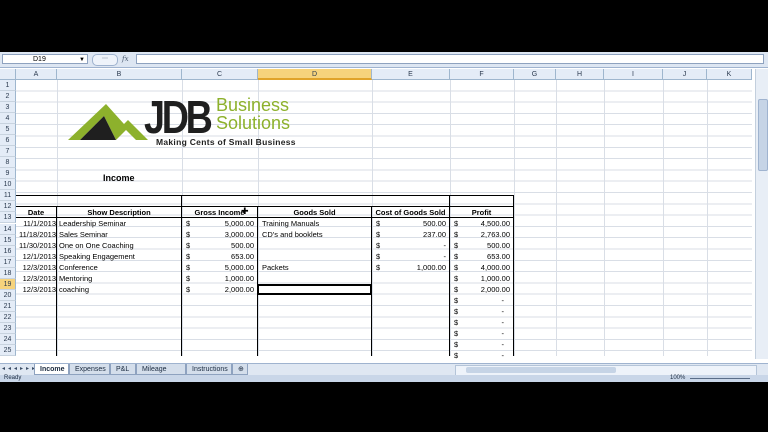 Image resolution: width=768 pixels, height=432 pixels. Describe the element at coordinates (445, 257) in the screenshot. I see `cell-cost-of-goods: -` at that location.